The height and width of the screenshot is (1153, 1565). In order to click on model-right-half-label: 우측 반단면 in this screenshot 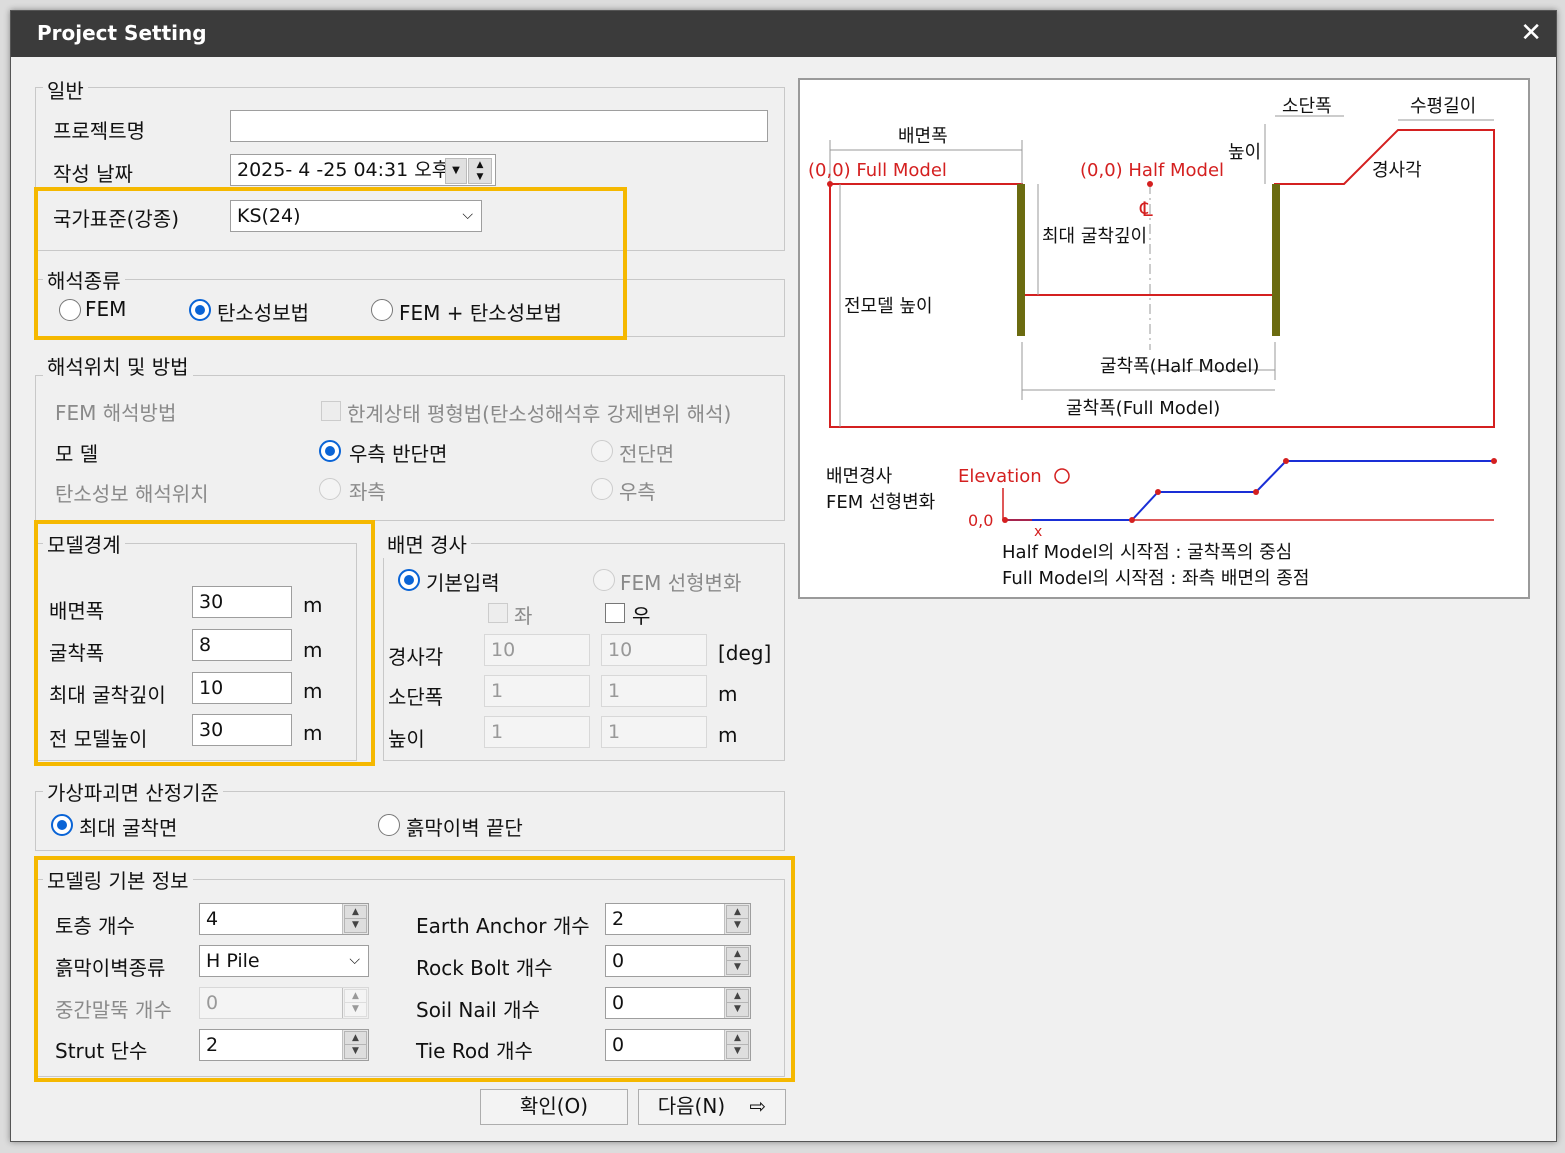, I will do `click(398, 452)`.